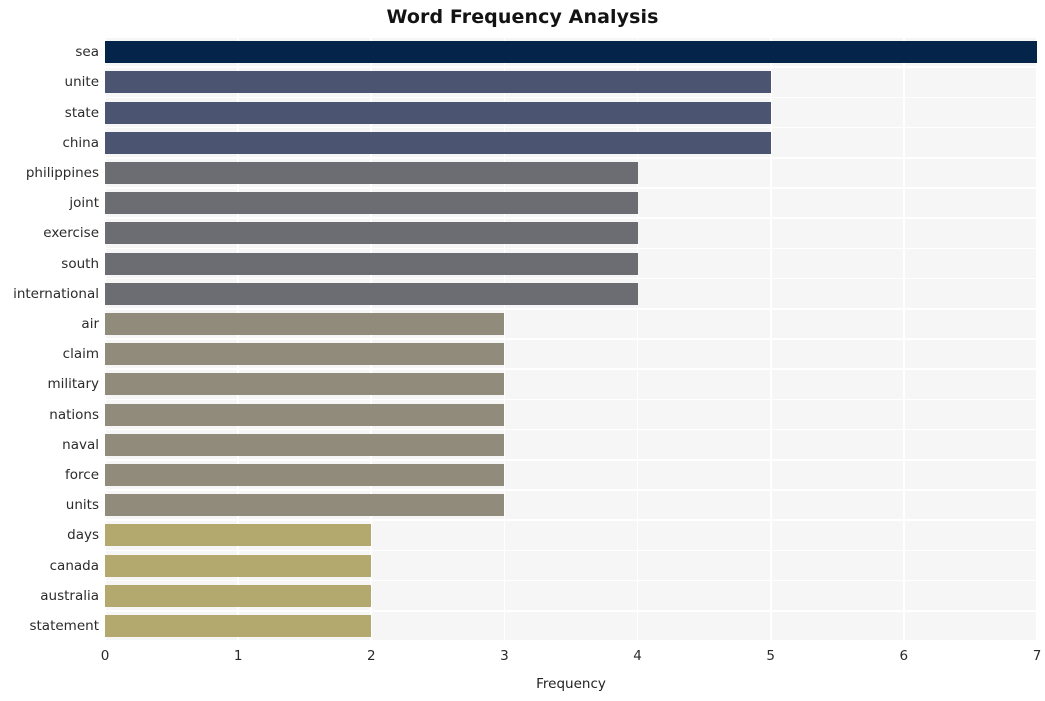  What do you see at coordinates (238, 595) in the screenshot?
I see `bar-australia` at bounding box center [238, 595].